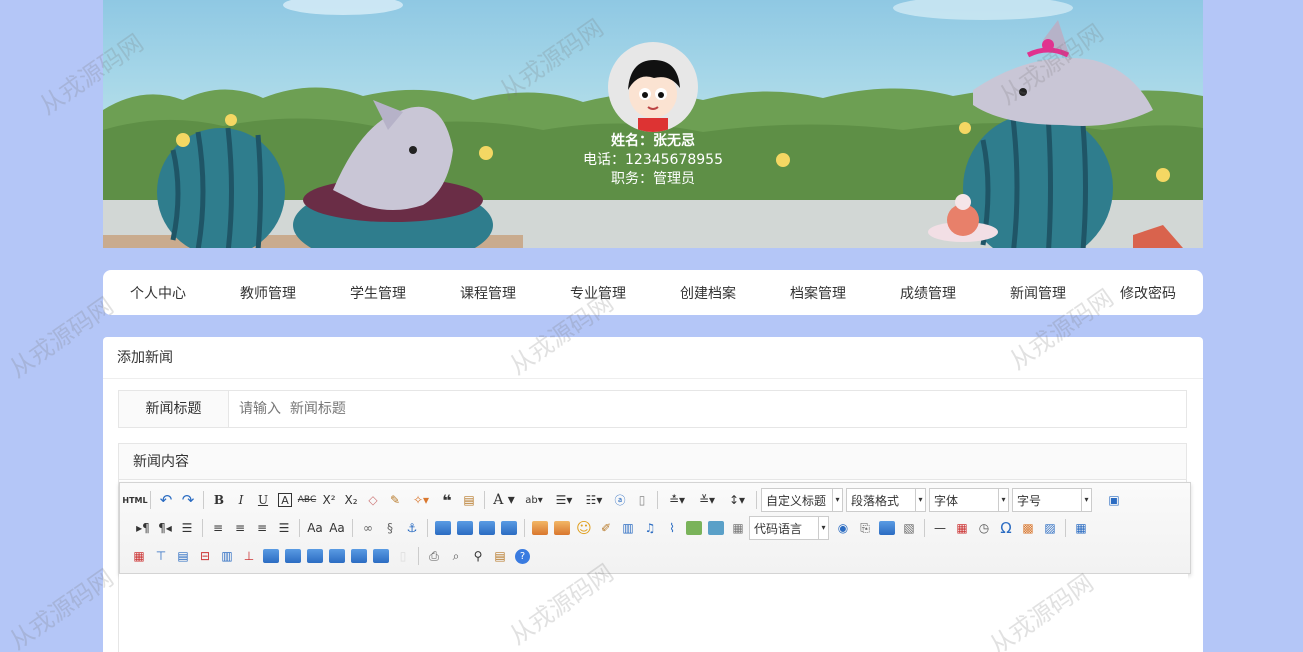 This screenshot has width=1303, height=652. Describe the element at coordinates (1038, 293) in the screenshot. I see `nav-item-news-management: 新闻管理` at that location.